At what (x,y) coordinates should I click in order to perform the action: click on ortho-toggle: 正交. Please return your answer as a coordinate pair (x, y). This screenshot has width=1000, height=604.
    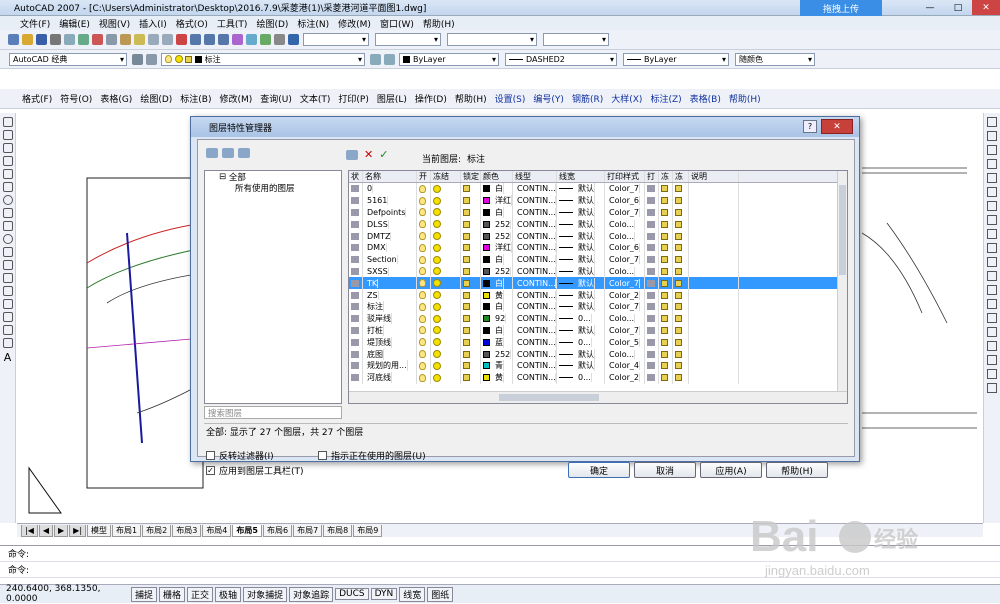
    Looking at the image, I should click on (200, 594).